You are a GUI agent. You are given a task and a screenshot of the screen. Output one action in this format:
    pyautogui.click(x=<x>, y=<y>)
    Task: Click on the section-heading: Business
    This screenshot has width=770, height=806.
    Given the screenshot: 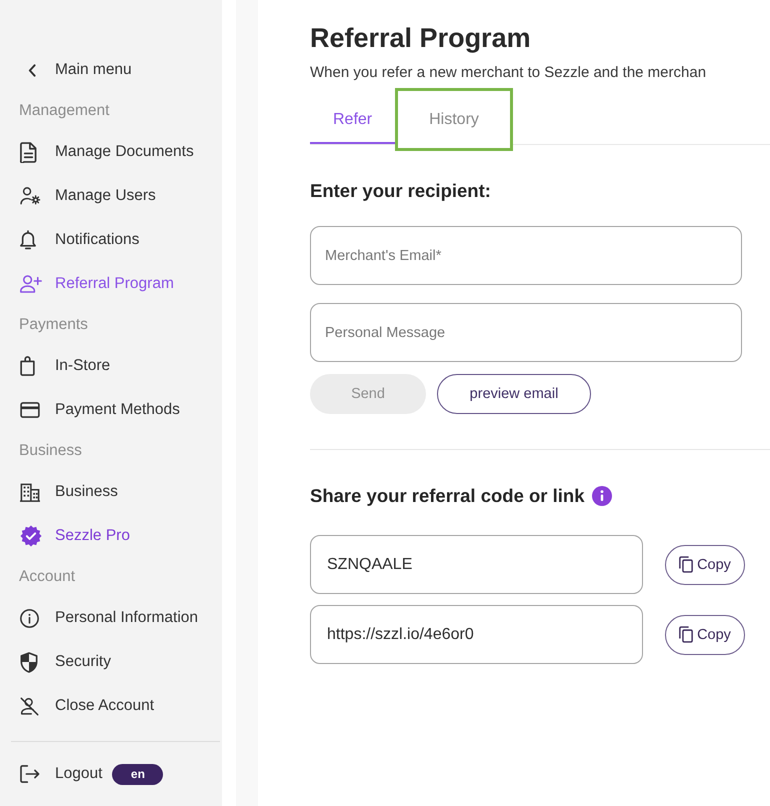 What is the action you would take?
    pyautogui.click(x=50, y=451)
    